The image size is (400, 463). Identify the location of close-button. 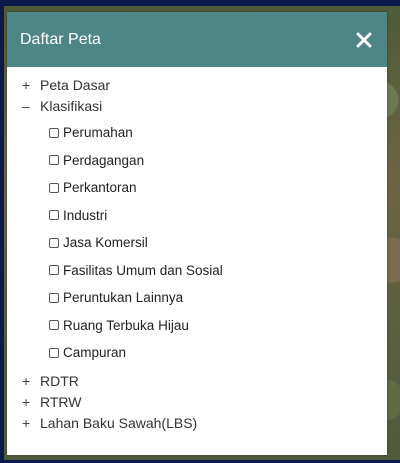
(364, 40).